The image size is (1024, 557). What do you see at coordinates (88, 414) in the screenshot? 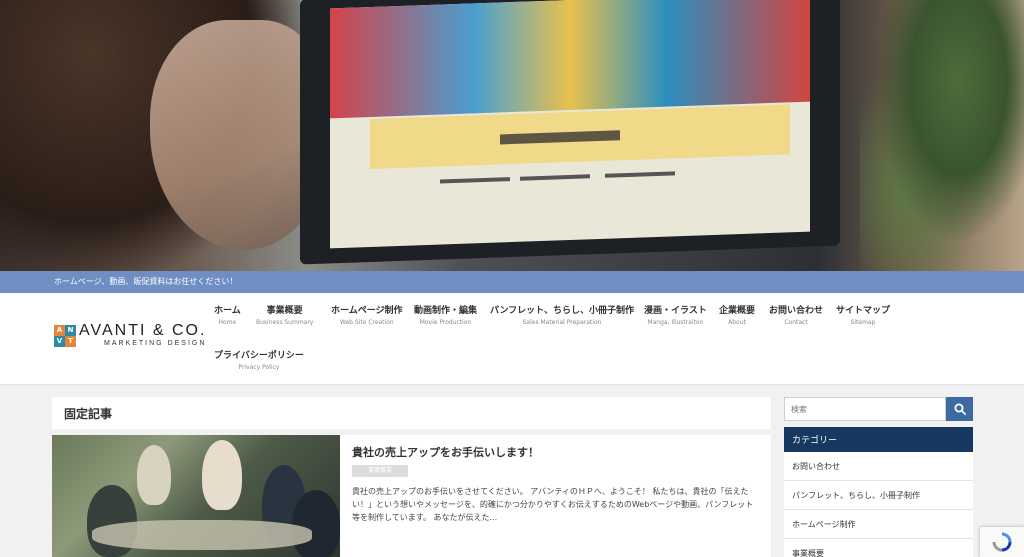
I see `section-title: 固定記事` at bounding box center [88, 414].